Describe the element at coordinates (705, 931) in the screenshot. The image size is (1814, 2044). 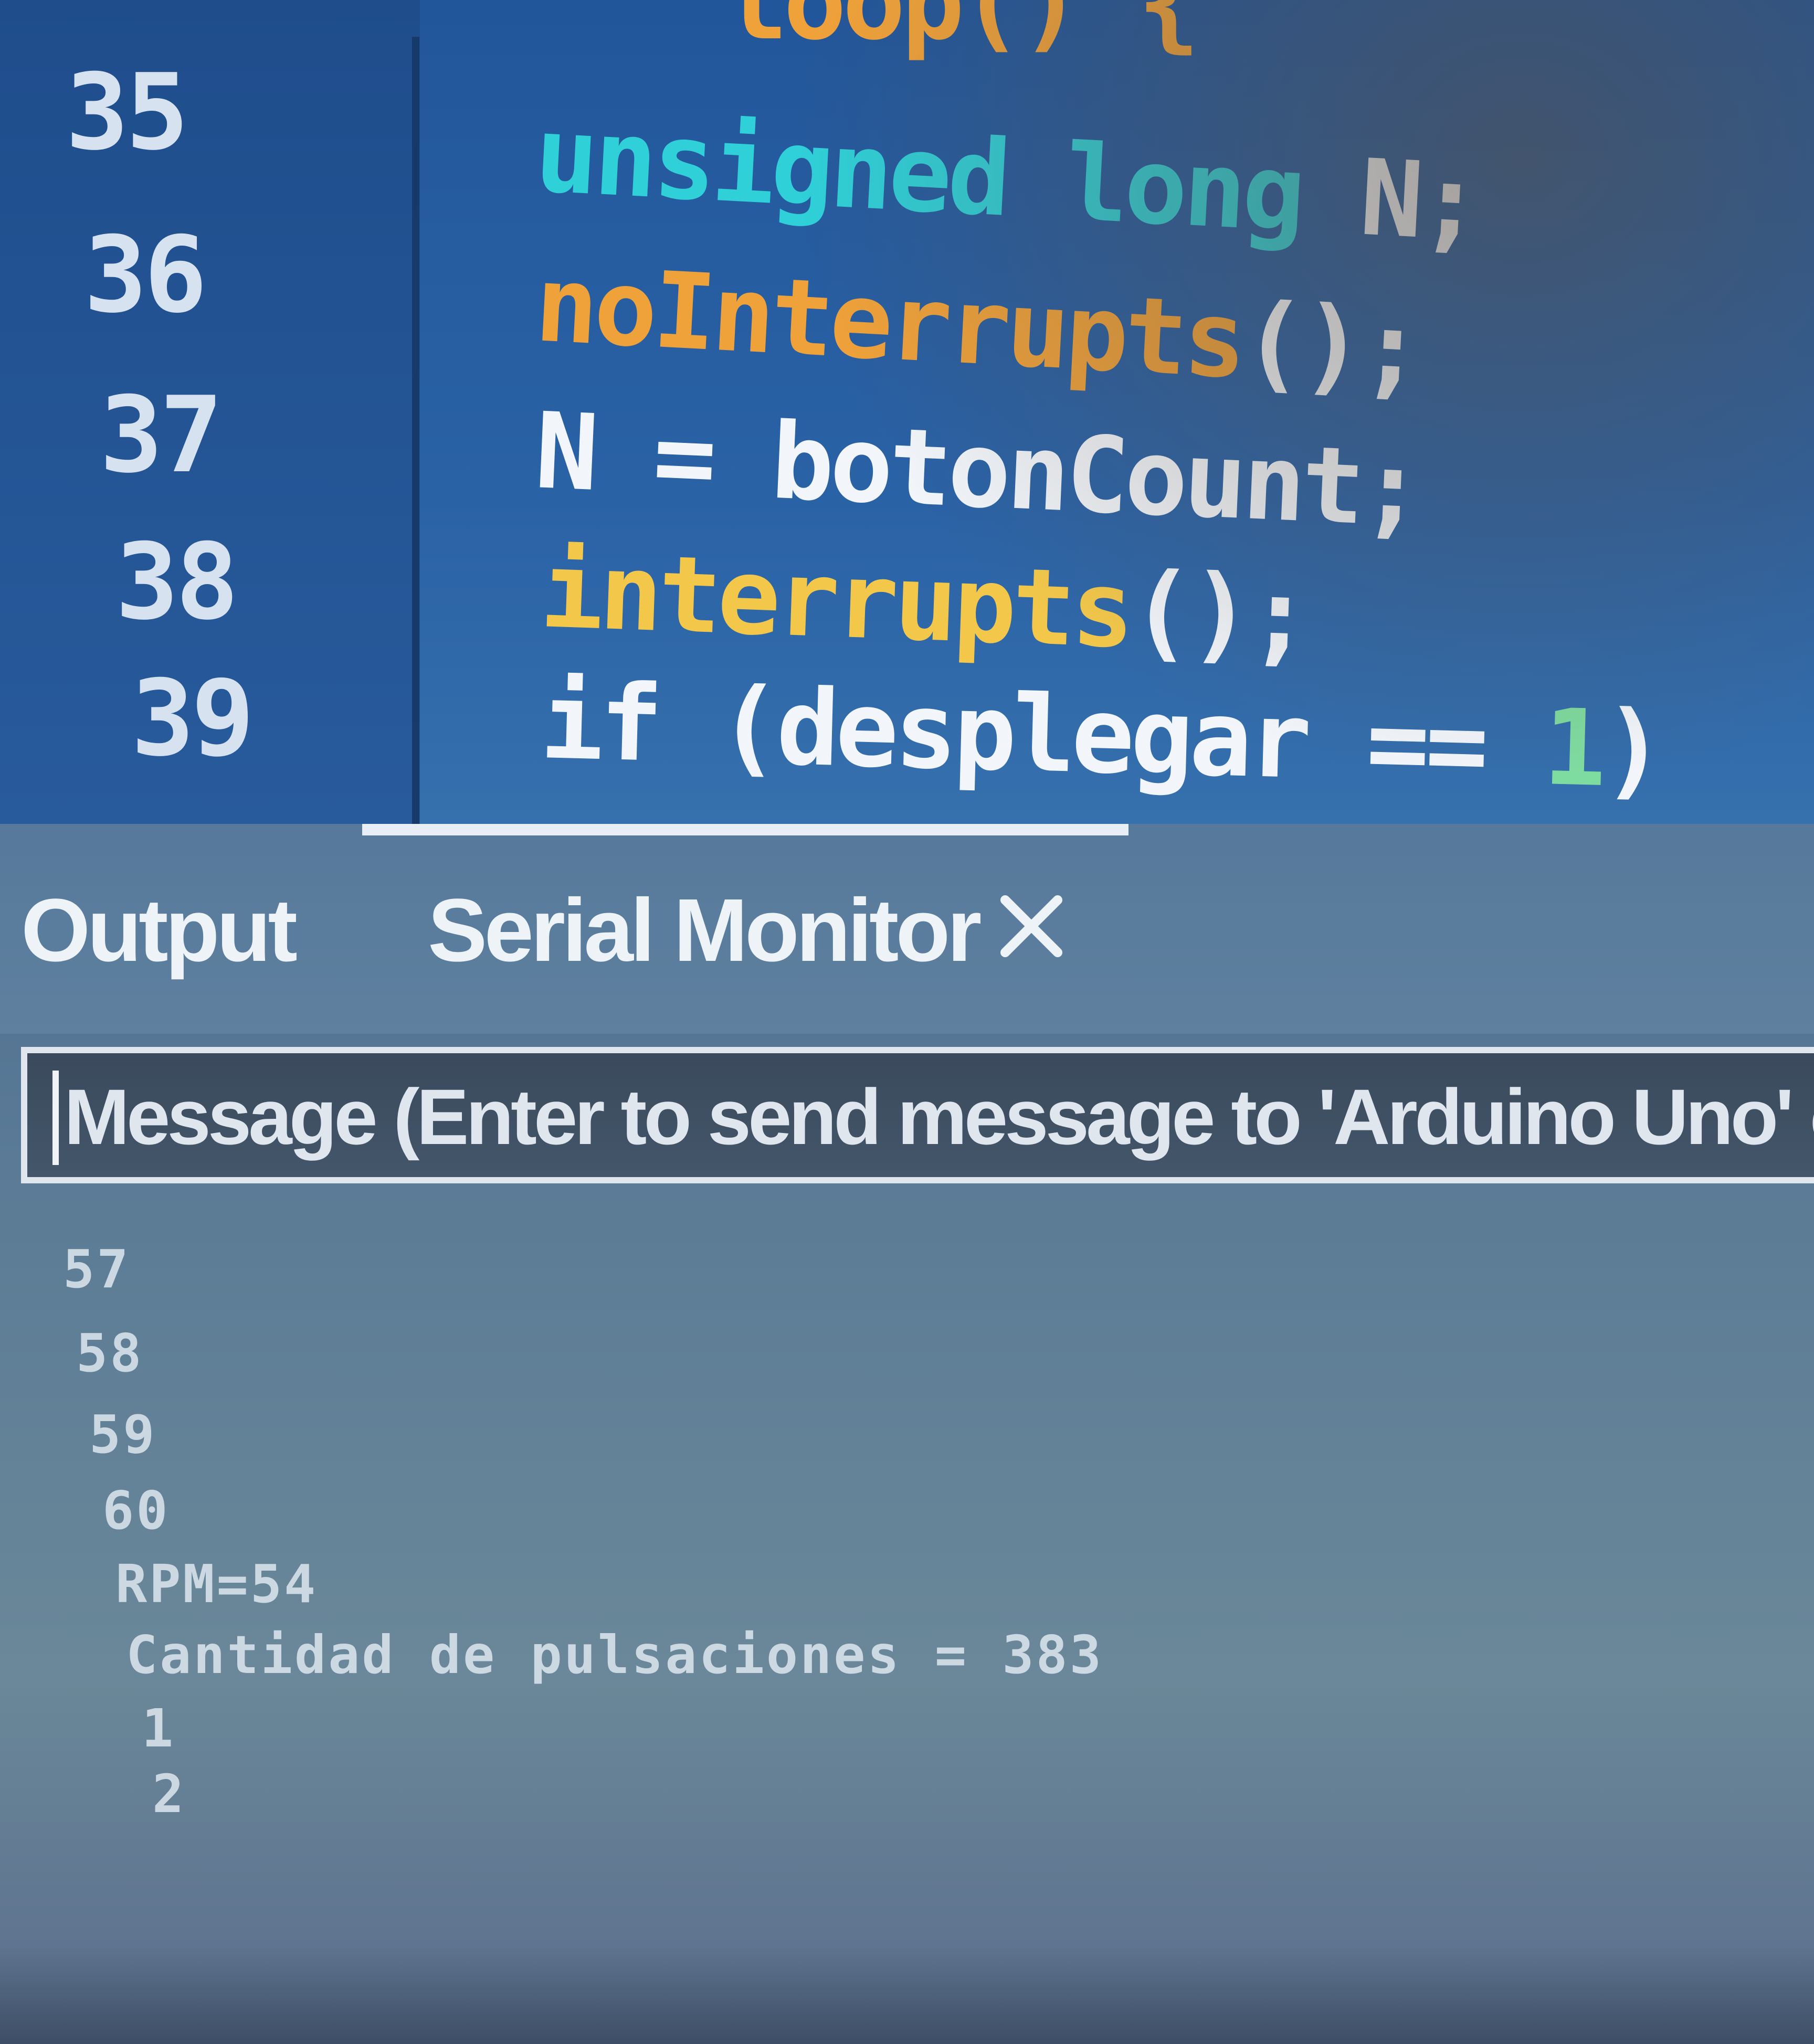
I see `tab-serial-monitor: Serial Monitor` at that location.